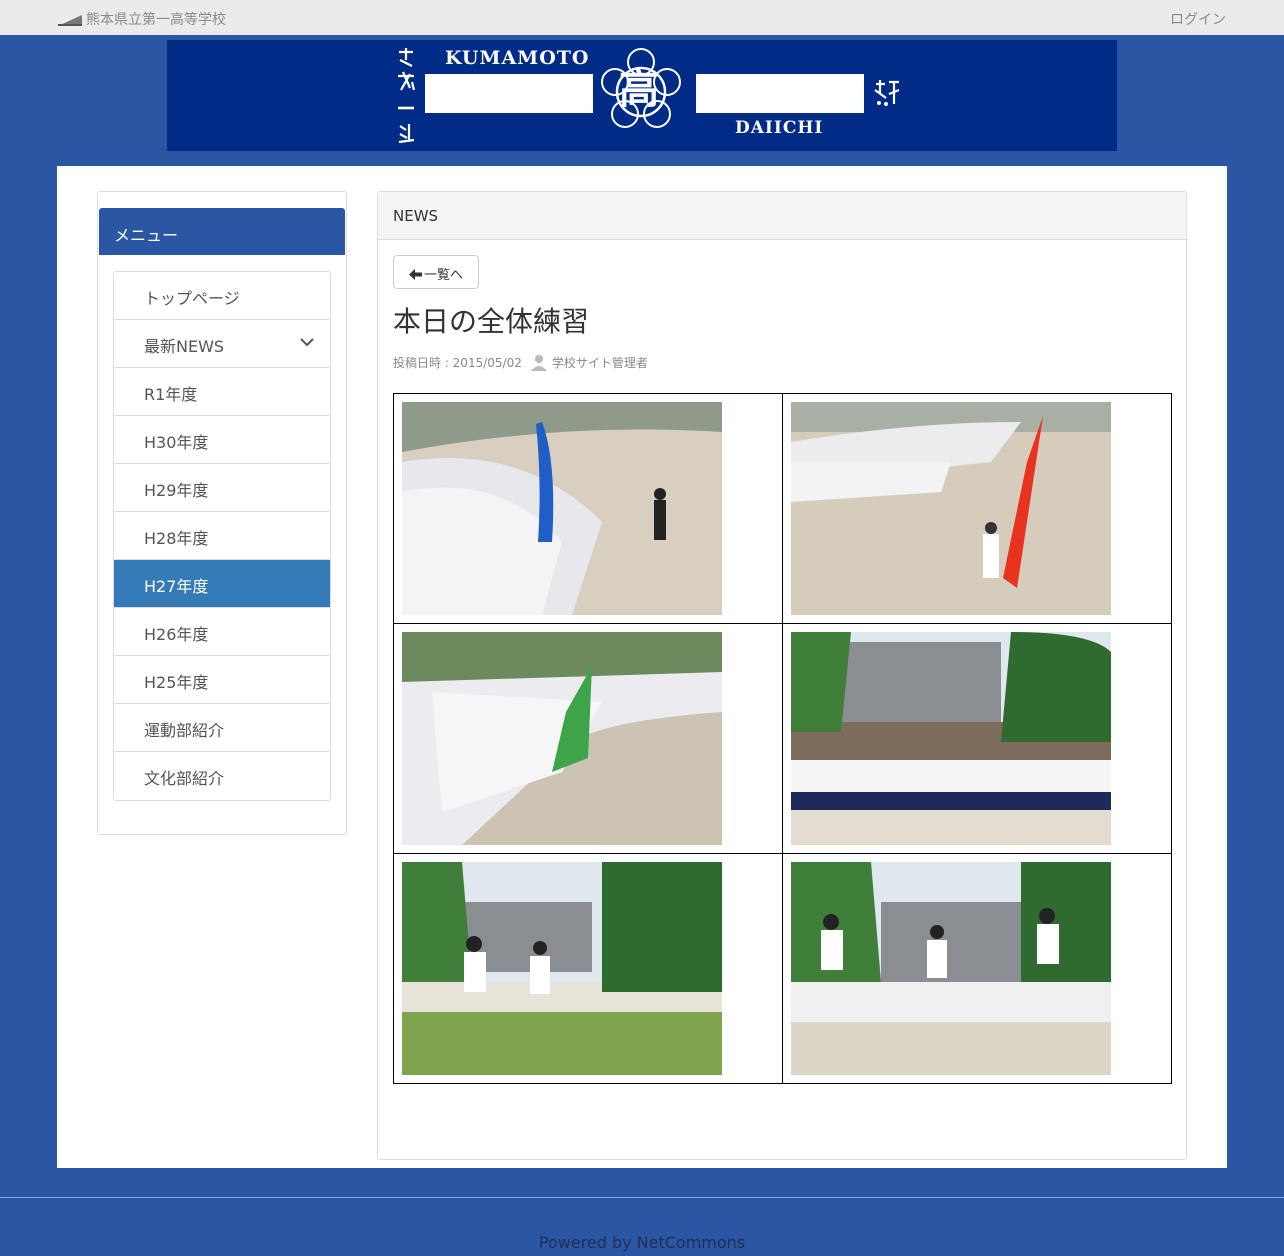  I want to click on sidebar-item-h26: H26年度, so click(222, 632).